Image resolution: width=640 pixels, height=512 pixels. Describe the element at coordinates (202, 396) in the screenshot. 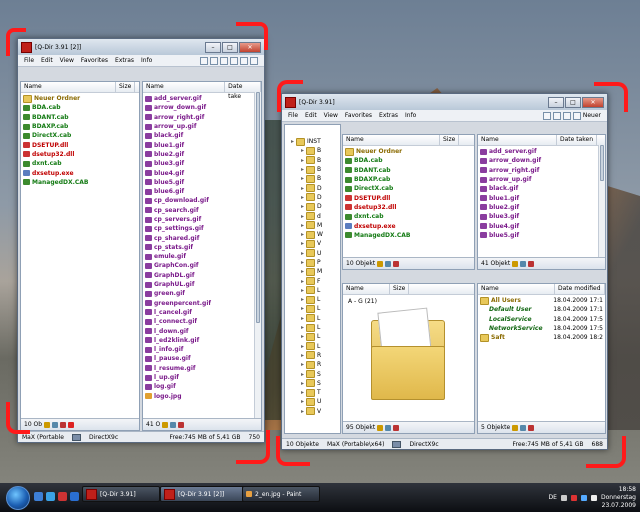

I see `list-item: logo.jpg` at that location.